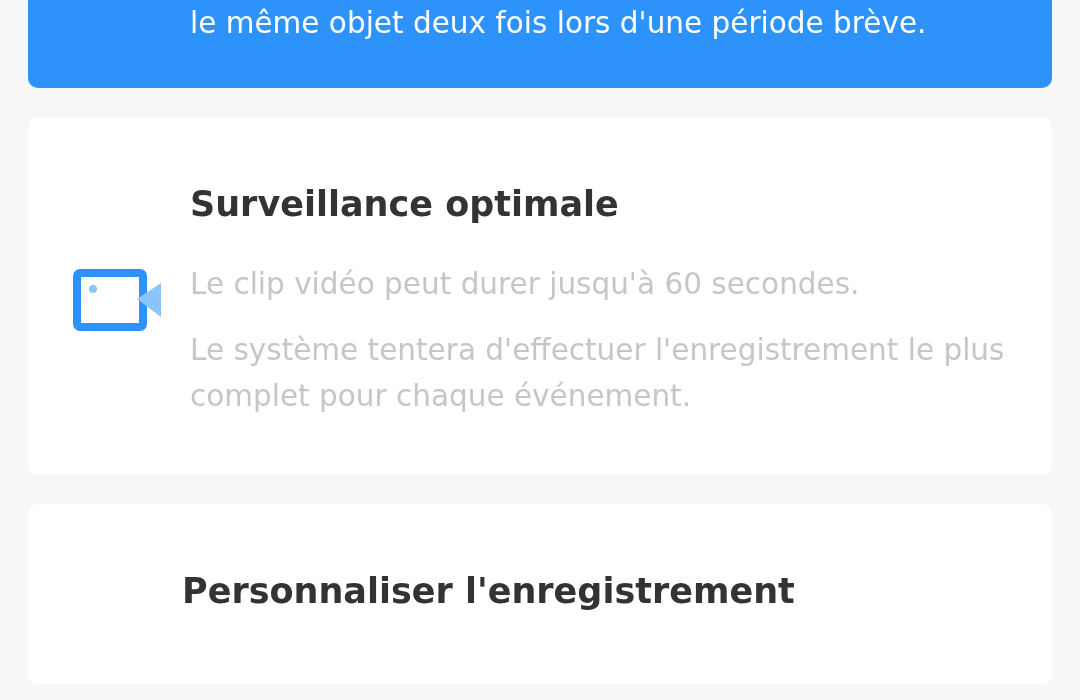 Image resolution: width=1080 pixels, height=700 pixels. What do you see at coordinates (117, 300) in the screenshot?
I see `video-camera-icon` at bounding box center [117, 300].